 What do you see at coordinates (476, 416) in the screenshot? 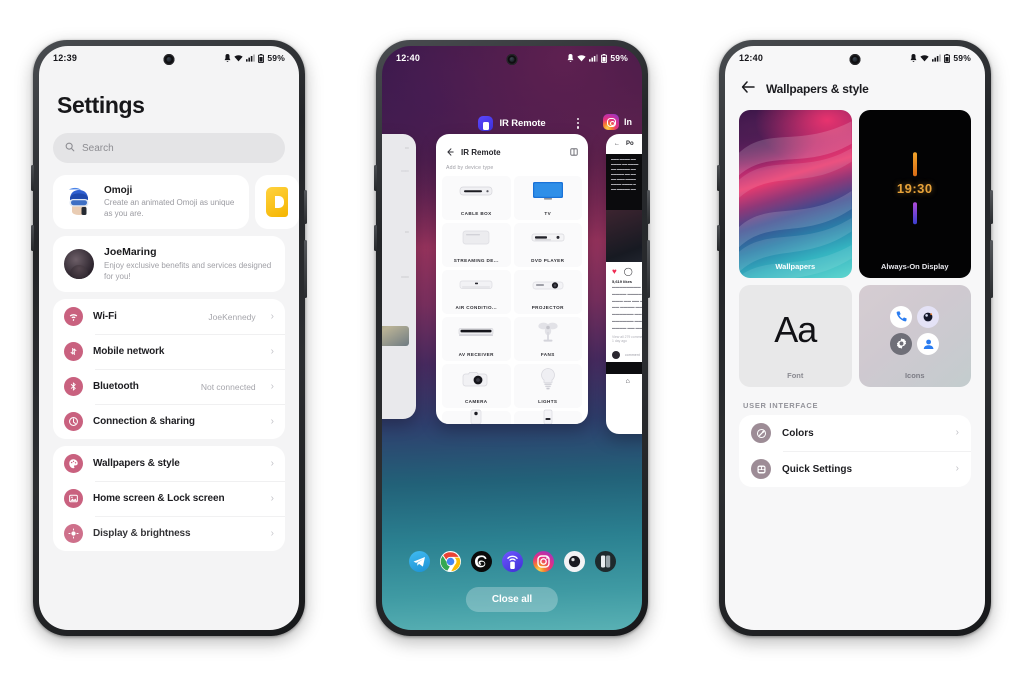
I see `ir-device-air-purifier` at bounding box center [476, 416].